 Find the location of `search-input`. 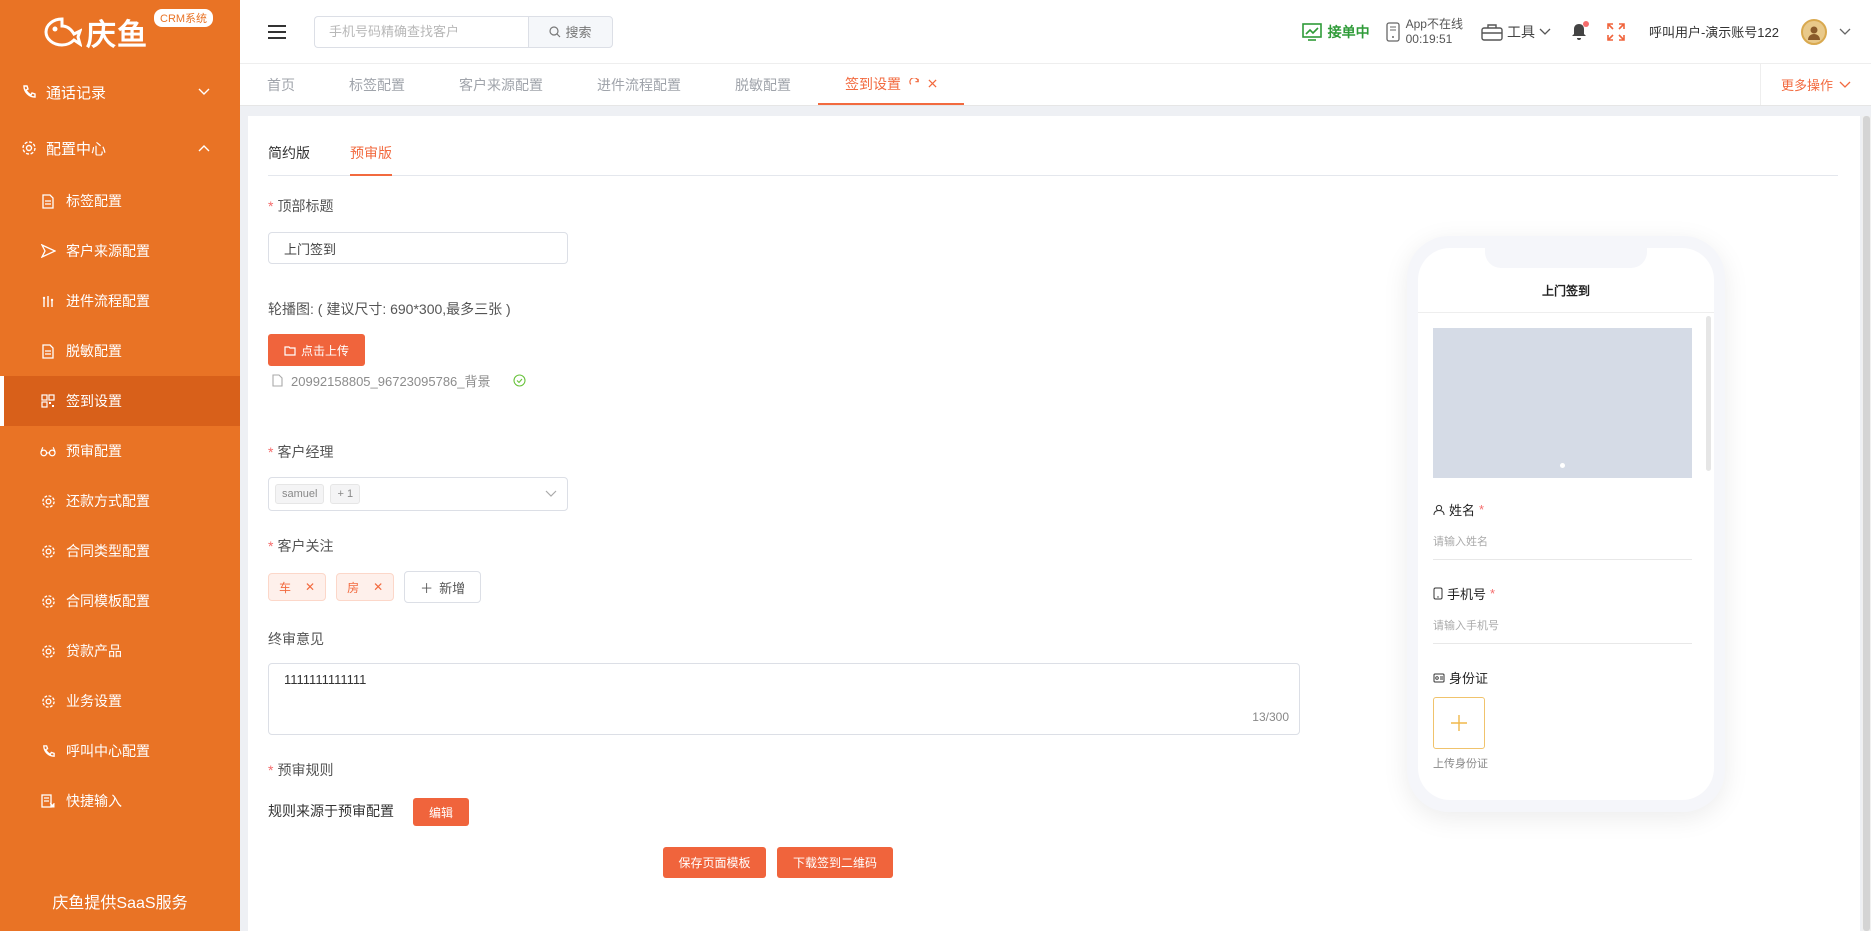

search-input is located at coordinates (421, 31).